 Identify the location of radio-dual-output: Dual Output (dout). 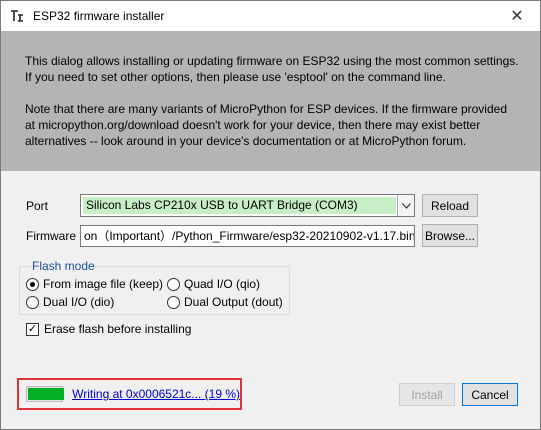
(225, 302).